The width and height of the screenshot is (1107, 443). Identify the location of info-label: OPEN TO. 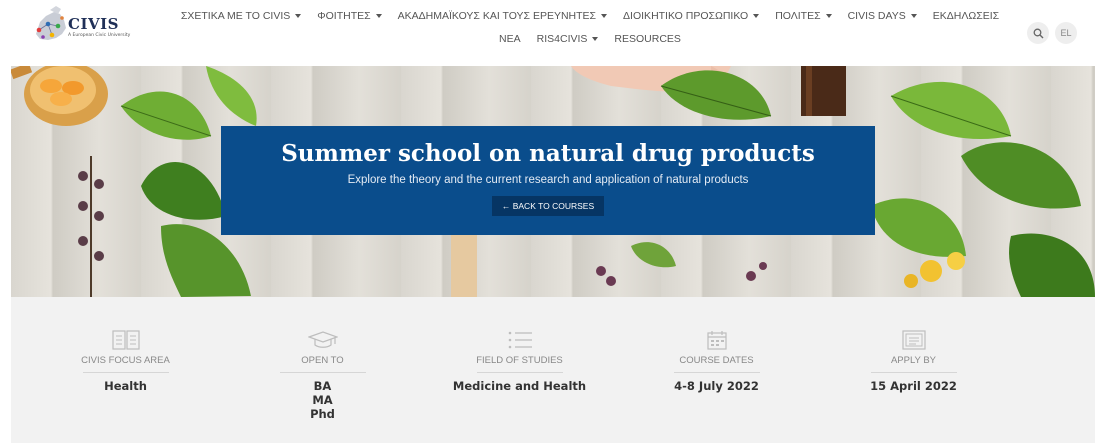
(322, 360).